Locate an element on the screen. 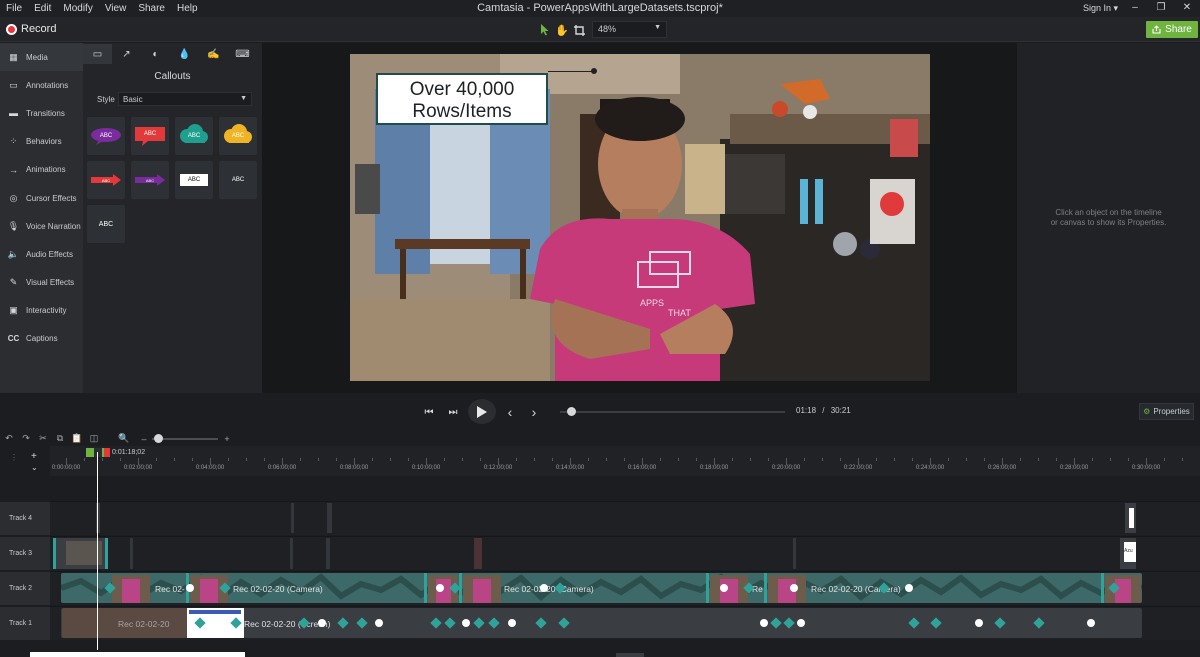  style-dropdown: Basic ▼ is located at coordinates (185, 99).